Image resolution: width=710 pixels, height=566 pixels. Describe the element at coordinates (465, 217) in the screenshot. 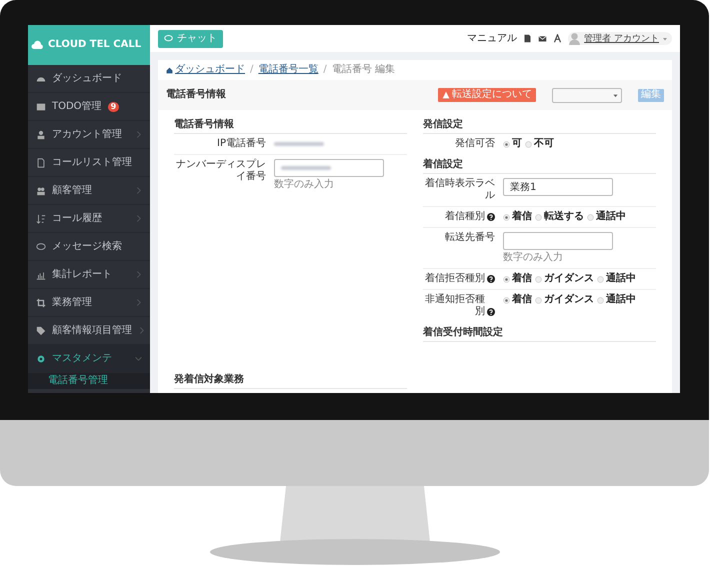

I see `field-label: 着信種別` at that location.